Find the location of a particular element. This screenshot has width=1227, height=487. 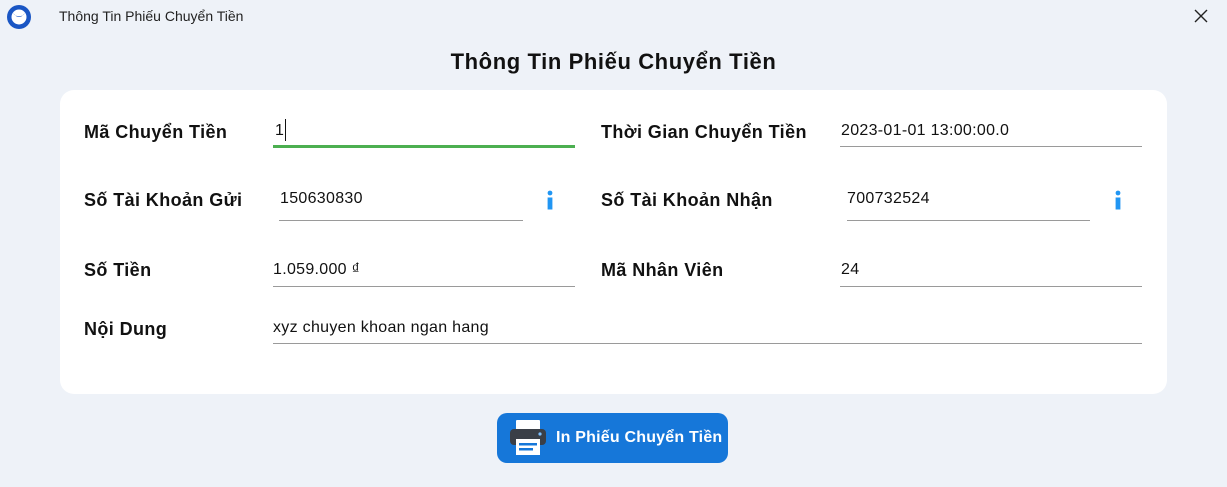

amount-label: Số Tiền is located at coordinates (118, 270).